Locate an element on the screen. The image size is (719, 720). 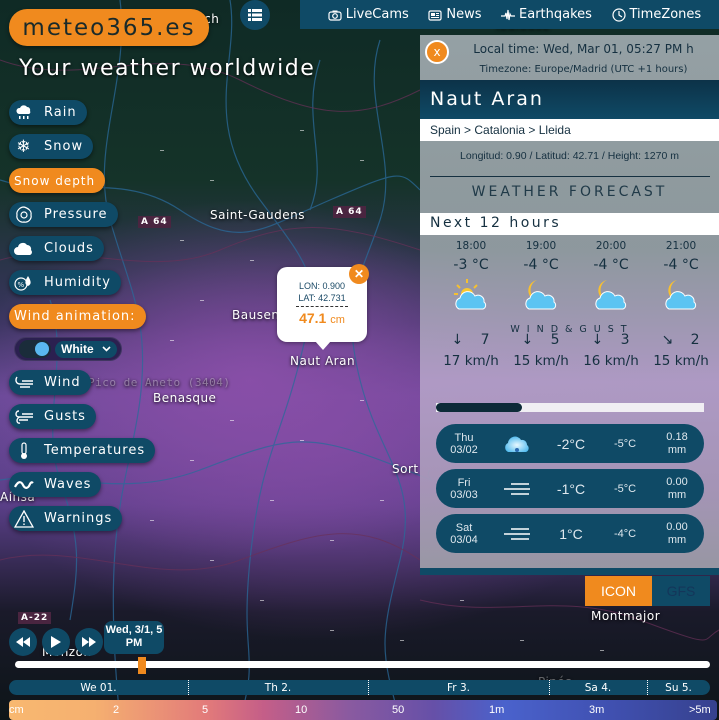
legend-label: 10 is located at coordinates (301, 710).